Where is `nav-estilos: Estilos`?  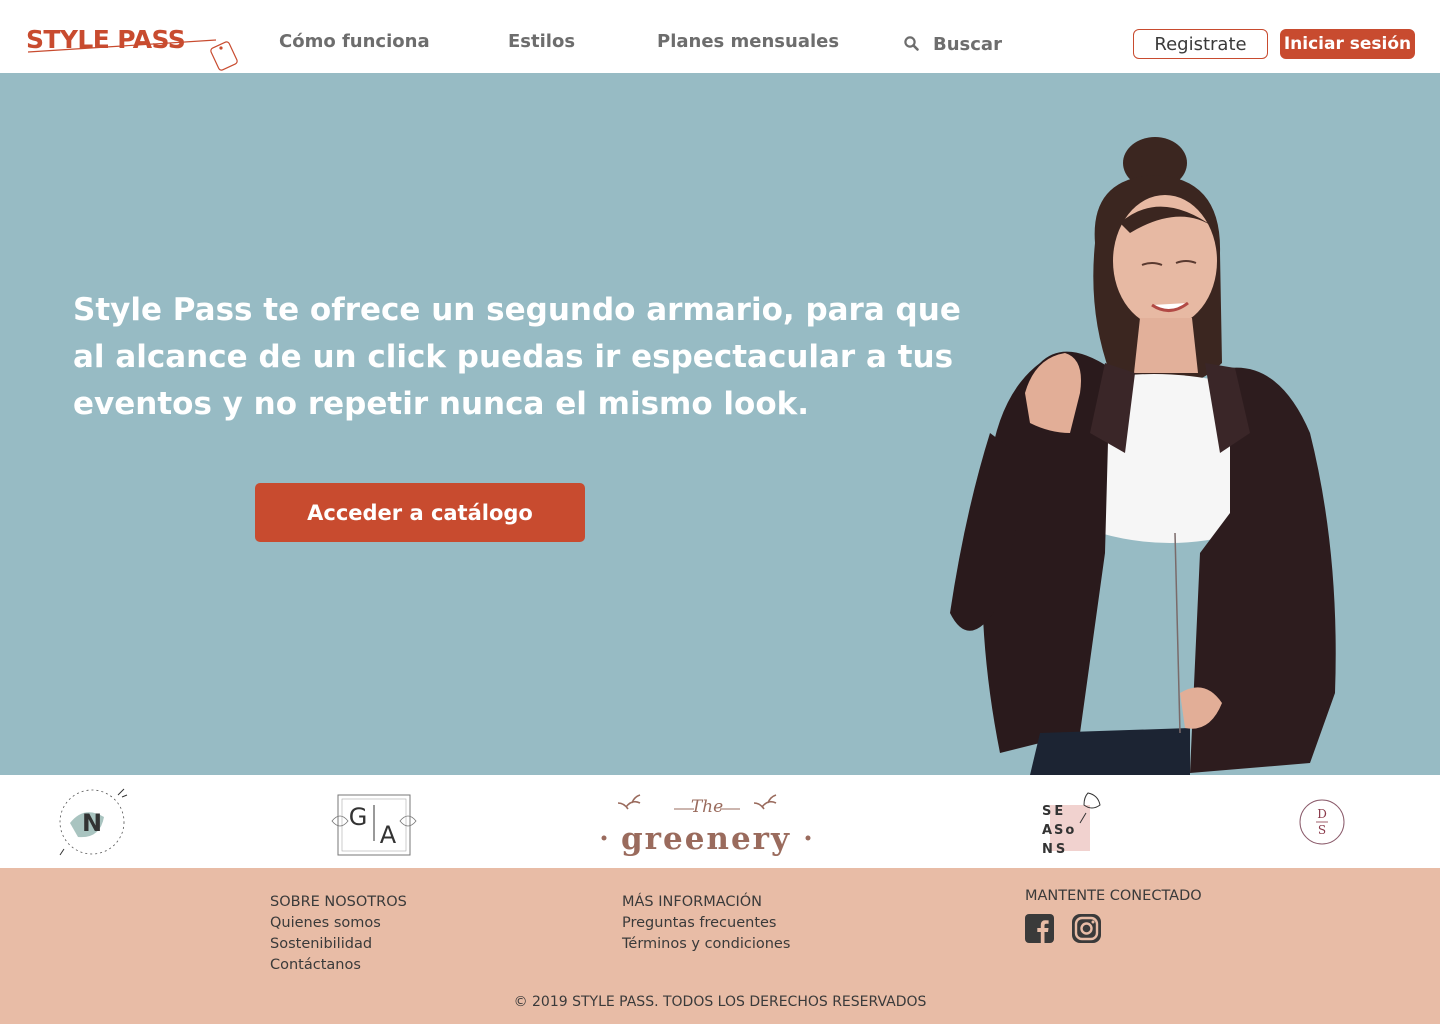
nav-estilos: Estilos is located at coordinates (541, 41).